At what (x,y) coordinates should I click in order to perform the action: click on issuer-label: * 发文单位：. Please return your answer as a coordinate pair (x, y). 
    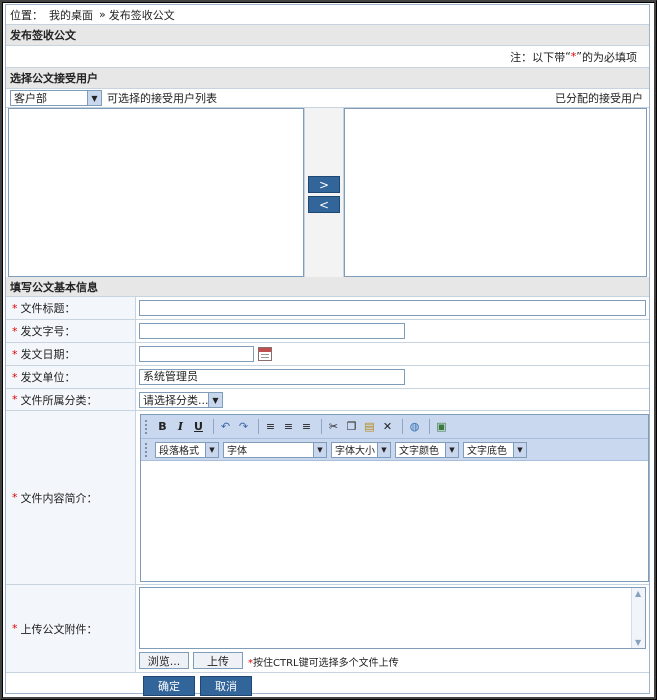
    Looking at the image, I should click on (71, 377).